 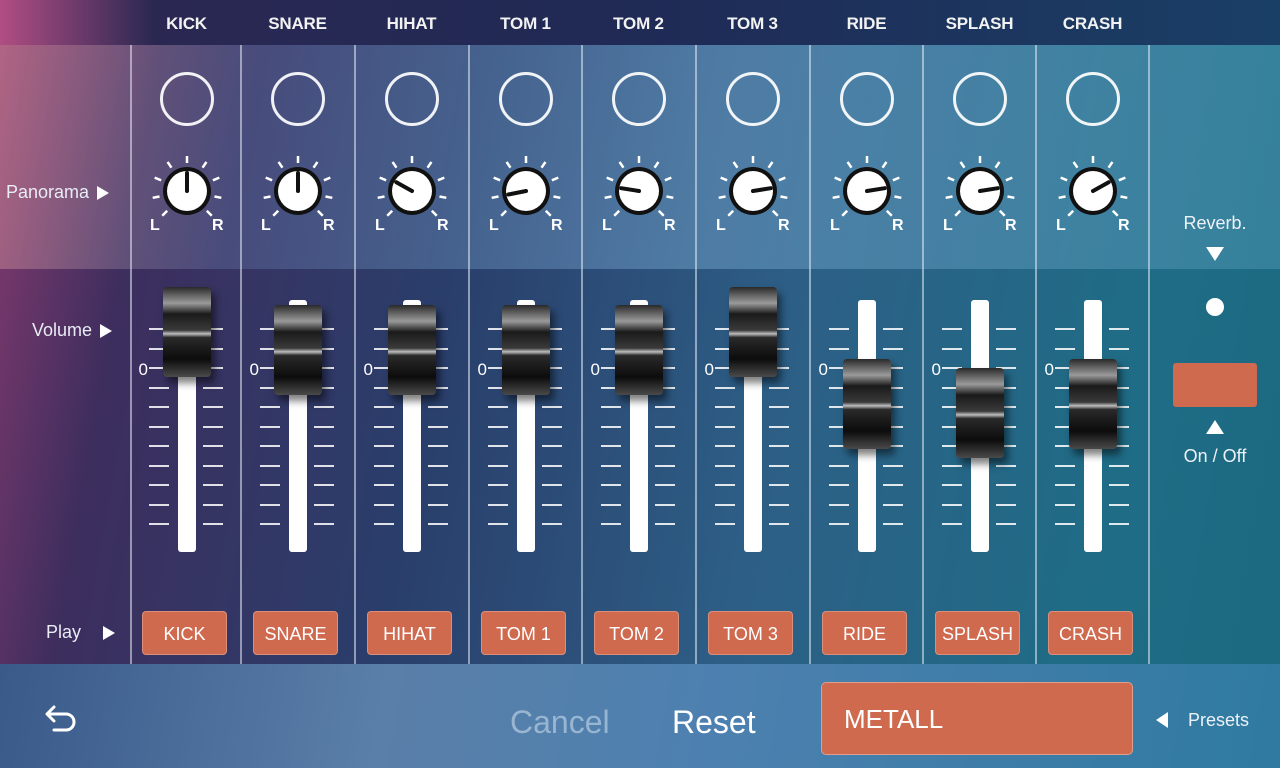 I want to click on play-button: SNARE, so click(x=295, y=633).